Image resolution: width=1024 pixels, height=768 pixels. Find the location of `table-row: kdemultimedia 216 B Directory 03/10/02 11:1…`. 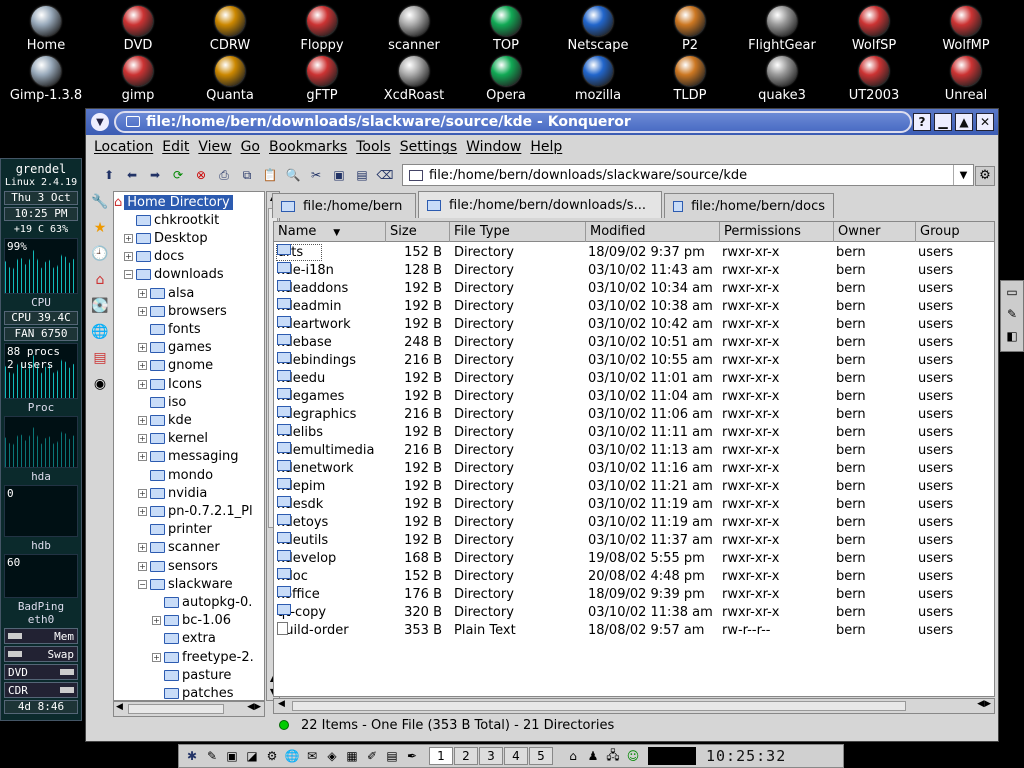

table-row: kdemultimedia 216 B Directory 03/10/02 11:1… is located at coordinates (634, 451).